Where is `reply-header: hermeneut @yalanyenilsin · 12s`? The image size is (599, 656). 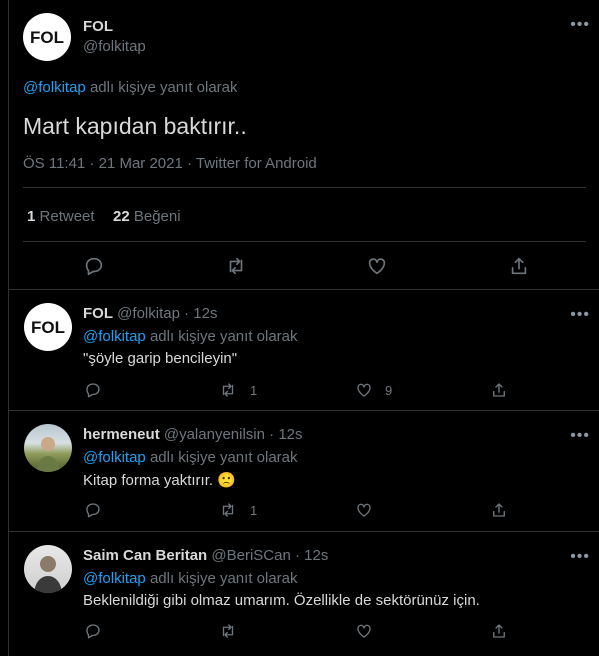 reply-header: hermeneut @yalanyenilsin · 12s is located at coordinates (193, 434).